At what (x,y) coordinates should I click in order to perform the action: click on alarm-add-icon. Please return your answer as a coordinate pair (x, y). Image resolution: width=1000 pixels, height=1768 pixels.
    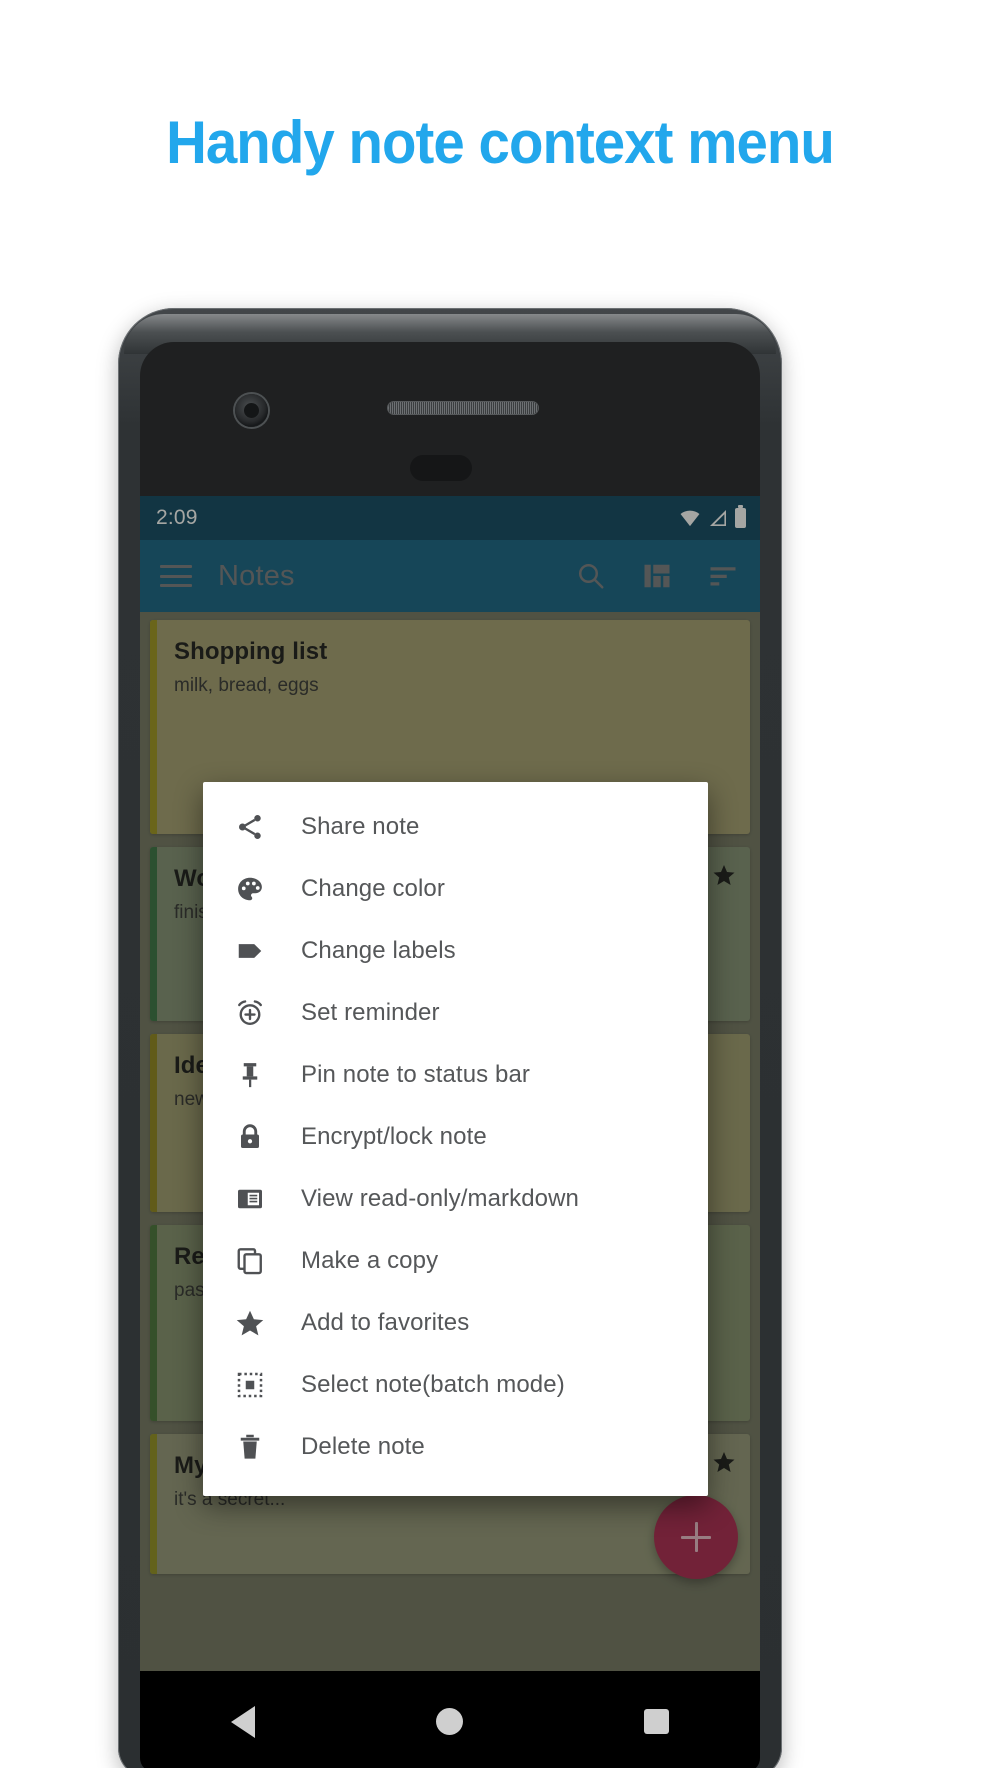
    Looking at the image, I should click on (256, 1013).